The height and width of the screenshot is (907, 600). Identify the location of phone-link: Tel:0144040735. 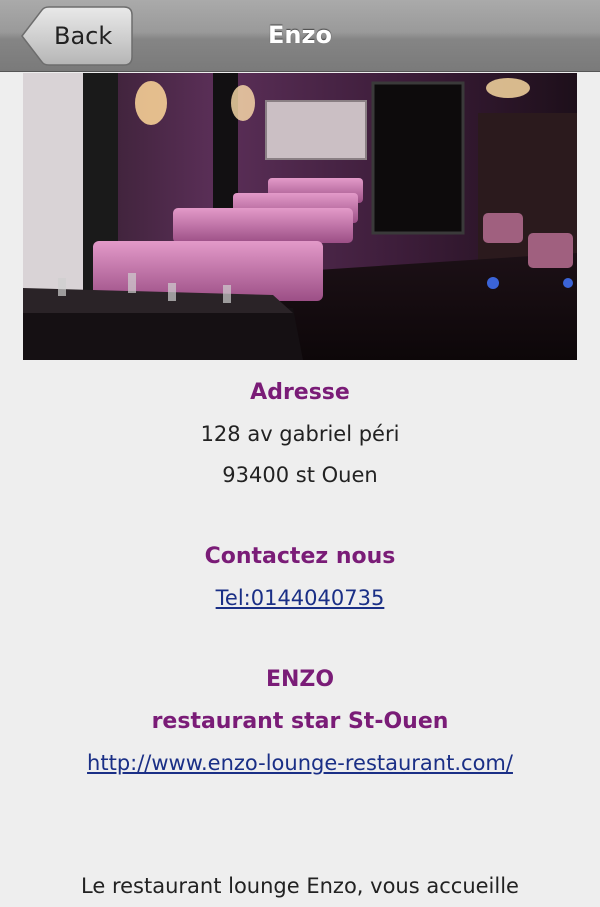
(300, 598).